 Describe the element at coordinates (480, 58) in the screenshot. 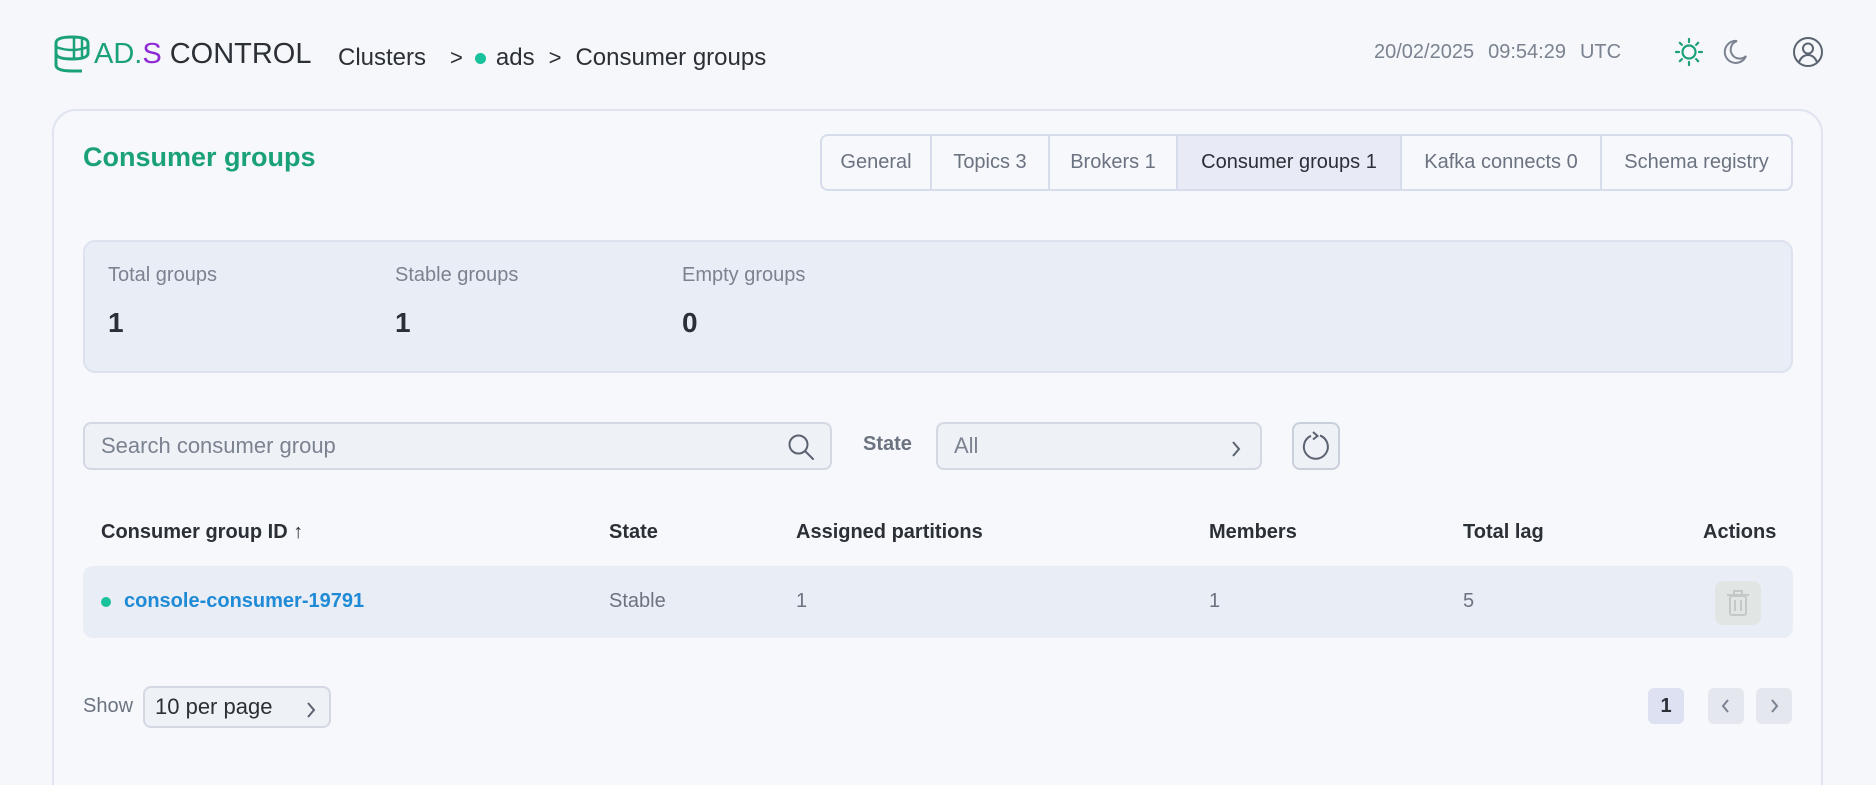

I see `cluster-status-dot` at that location.